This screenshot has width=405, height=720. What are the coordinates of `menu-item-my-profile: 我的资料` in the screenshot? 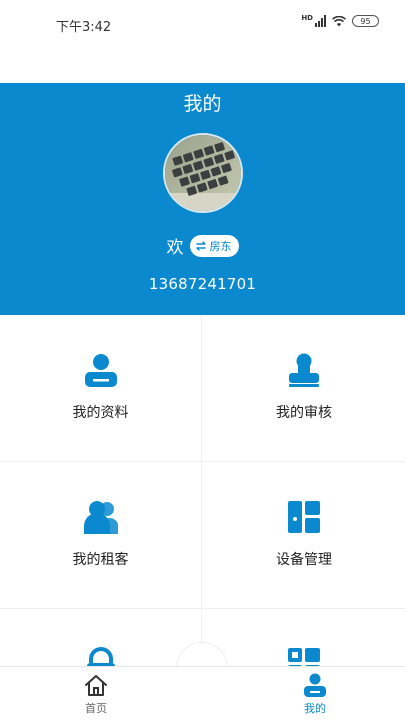 It's located at (101, 388).